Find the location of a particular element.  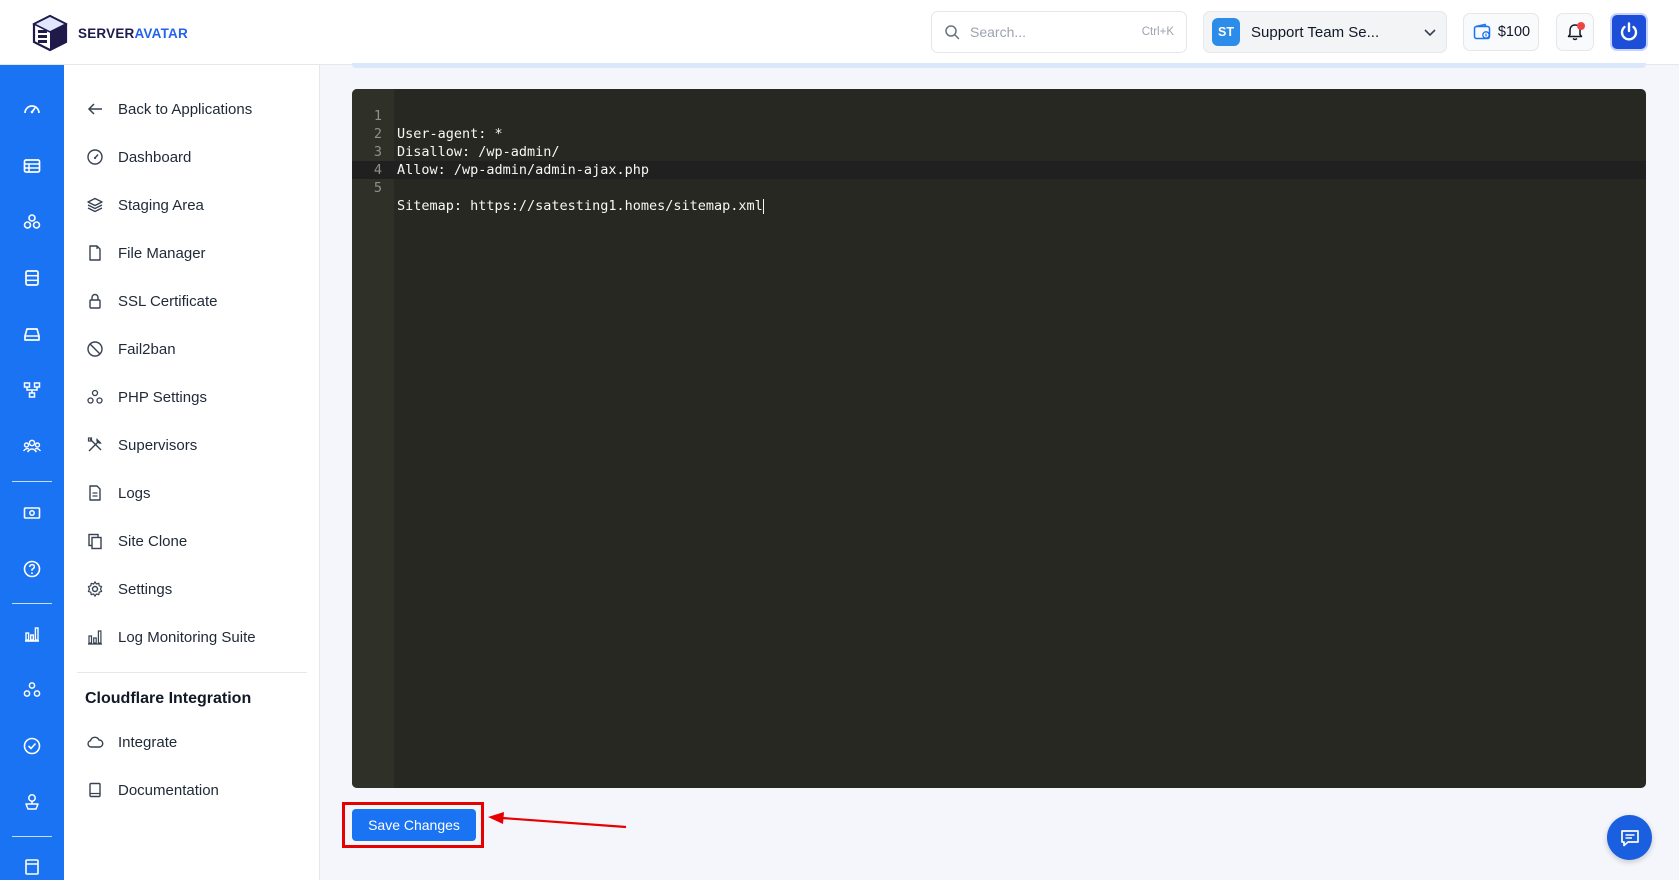

nav-back-to-applications: Back to Applications is located at coordinates (169, 109).